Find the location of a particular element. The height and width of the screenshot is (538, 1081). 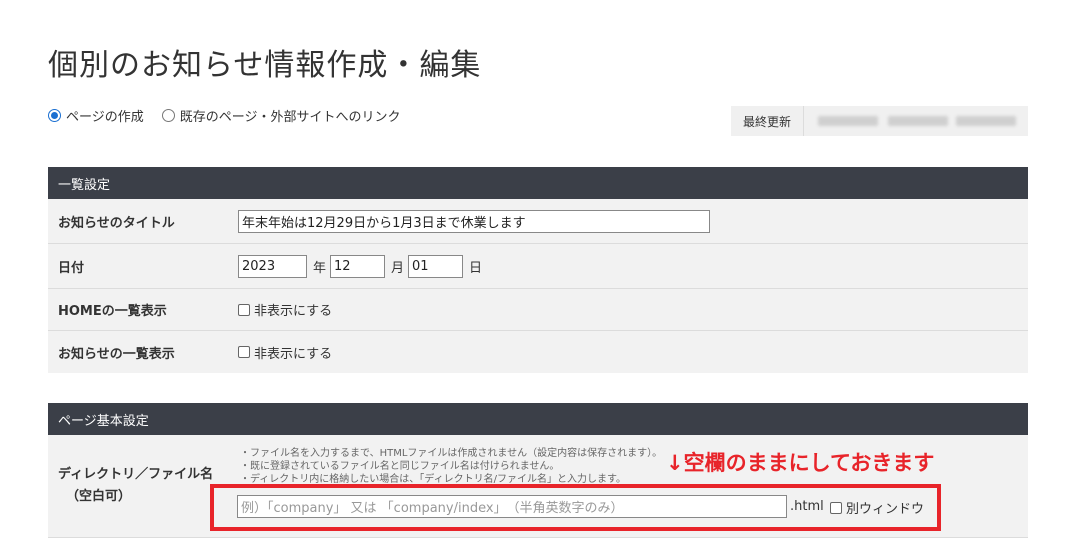

radio-create-page: ページの作成 is located at coordinates (96, 115).